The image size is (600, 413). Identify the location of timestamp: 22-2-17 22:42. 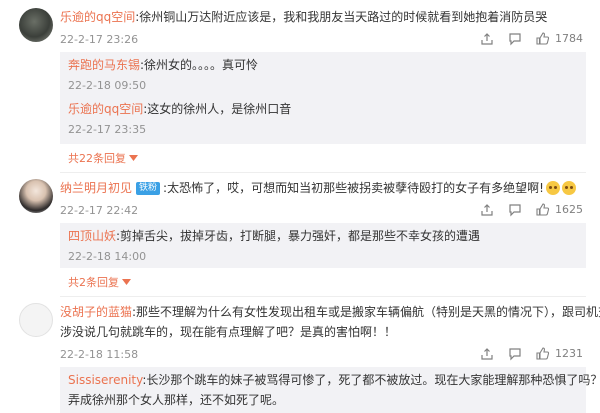
(99, 210).